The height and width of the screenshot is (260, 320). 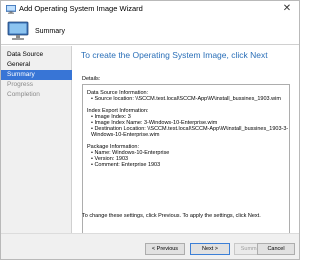 I want to click on sidebar-item-completion: Completion, so click(x=23, y=94).